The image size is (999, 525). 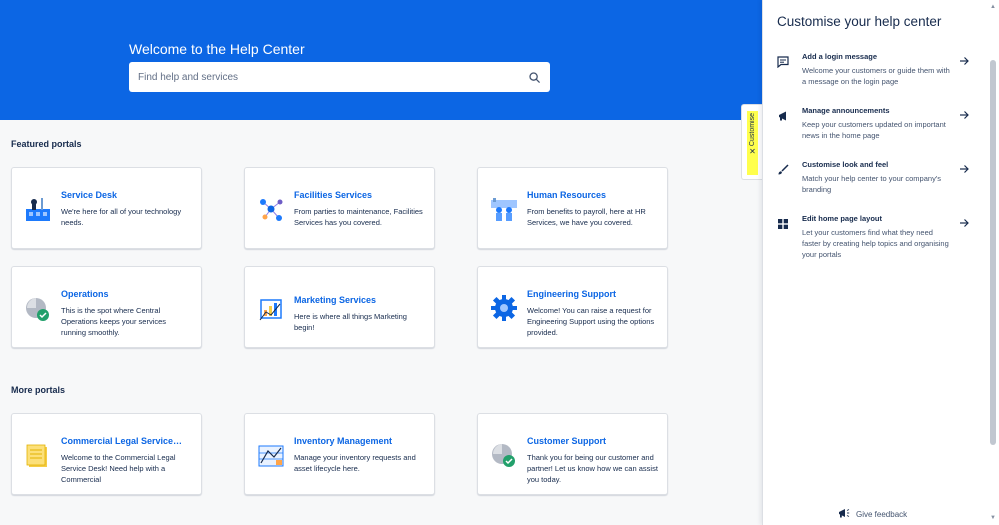 What do you see at coordinates (359, 300) in the screenshot?
I see `portal-title: Marketing Services` at bounding box center [359, 300].